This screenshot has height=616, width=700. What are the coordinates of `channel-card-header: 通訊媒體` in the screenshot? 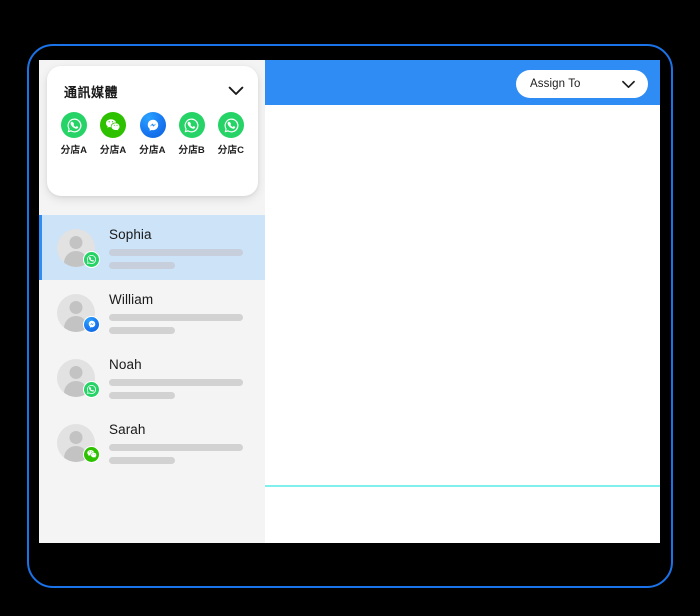 It's located at (152, 91).